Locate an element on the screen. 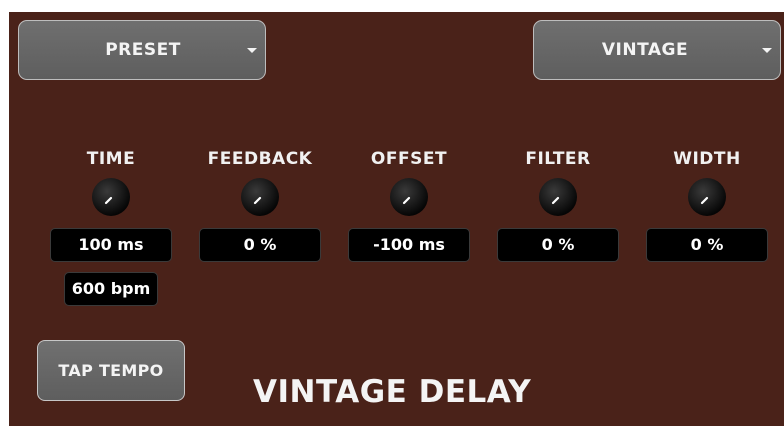 The height and width of the screenshot is (426, 784). preset-dropdown-label: PRESET is located at coordinates (143, 50).